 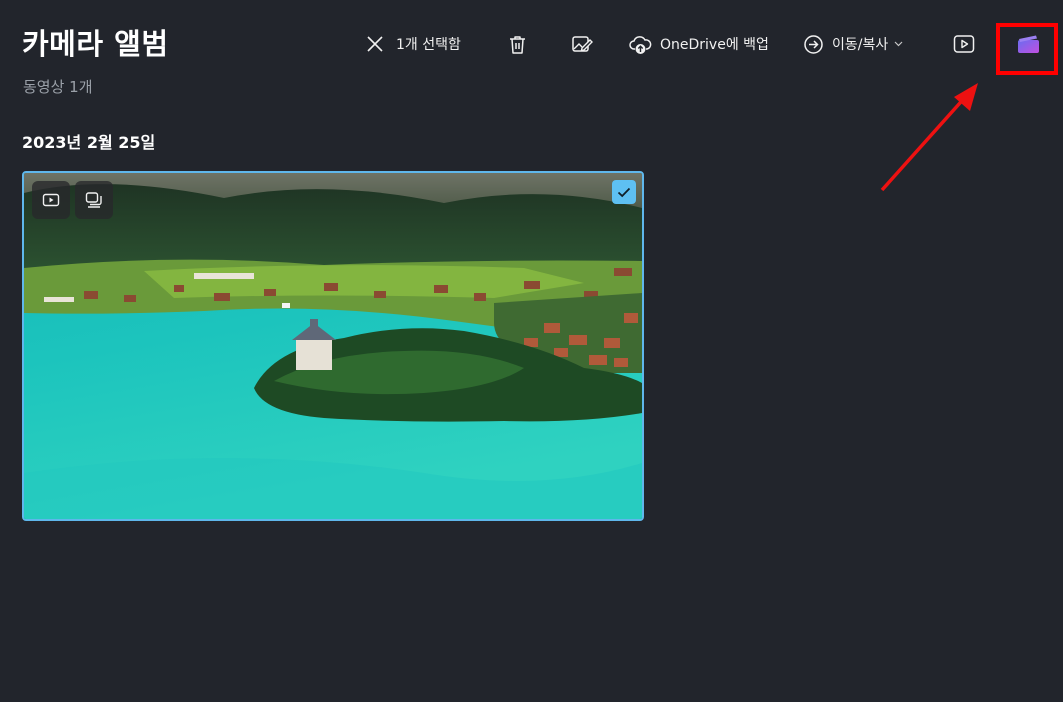 I want to click on checkmark-icon, so click(x=624, y=192).